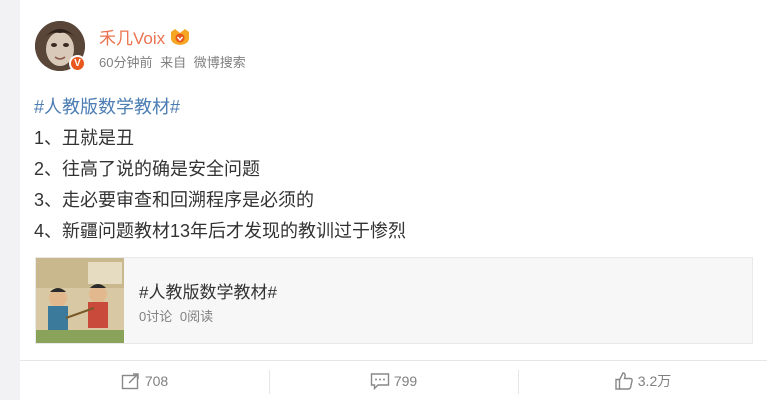 This screenshot has width=767, height=400. I want to click on forward-icon, so click(130, 380).